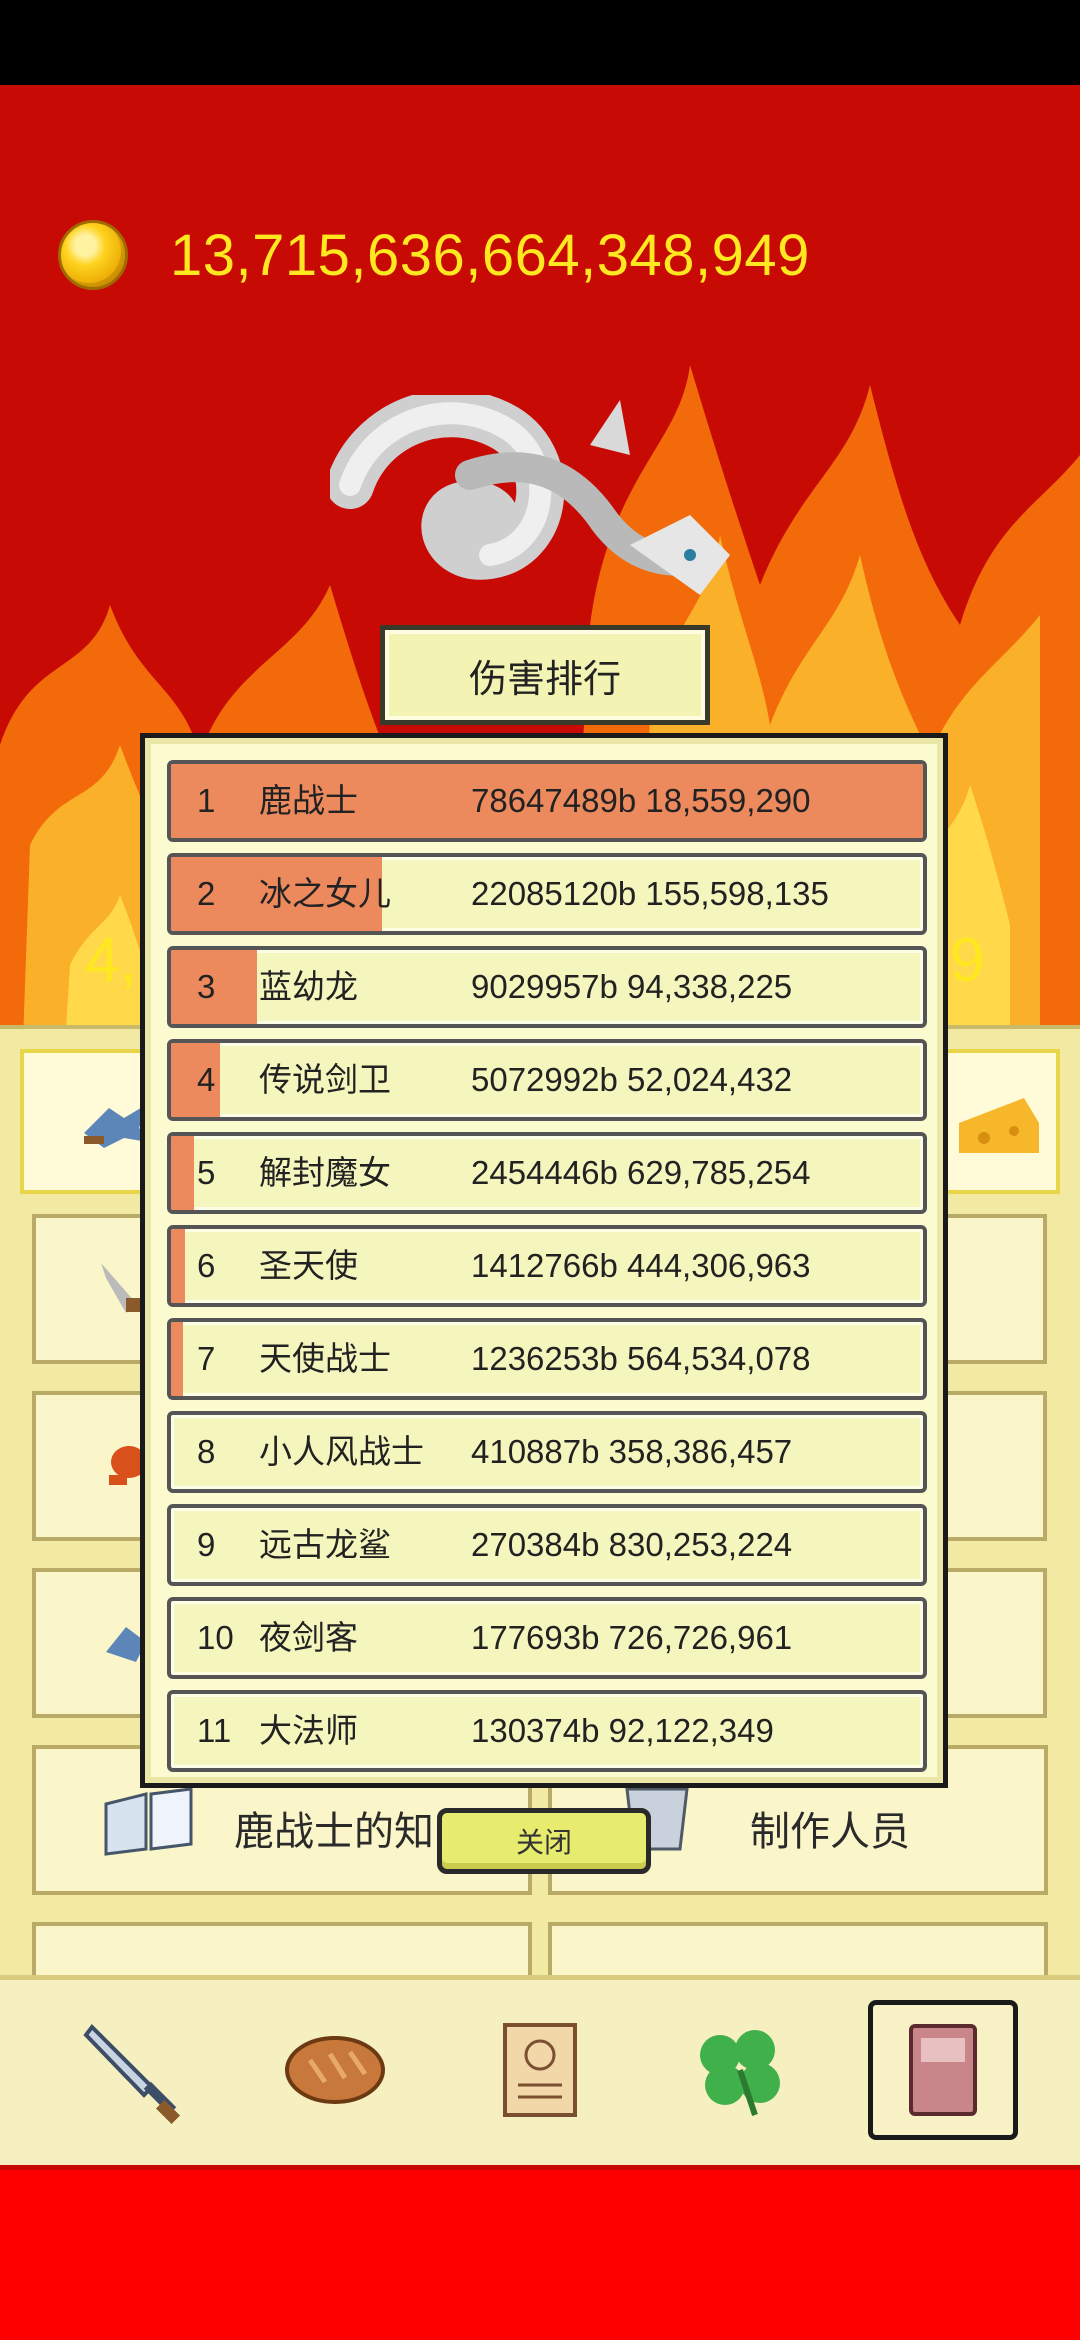 This screenshot has height=2340, width=1080. What do you see at coordinates (206, 1544) in the screenshot?
I see `rank-number: 9` at bounding box center [206, 1544].